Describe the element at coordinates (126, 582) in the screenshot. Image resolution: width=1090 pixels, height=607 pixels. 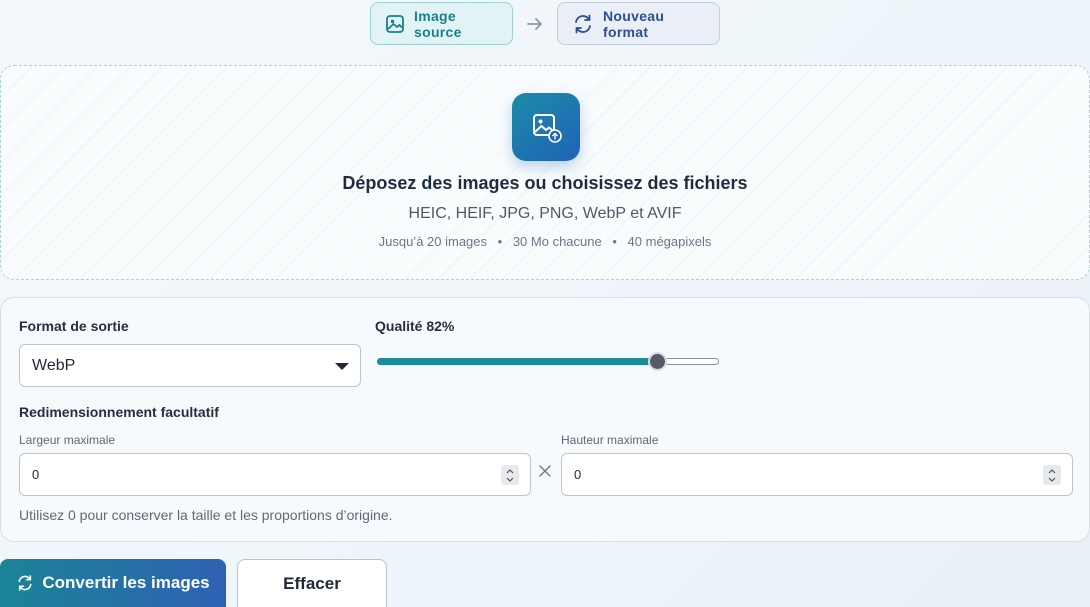
I see `convert-button-label: Convertir les images` at that location.